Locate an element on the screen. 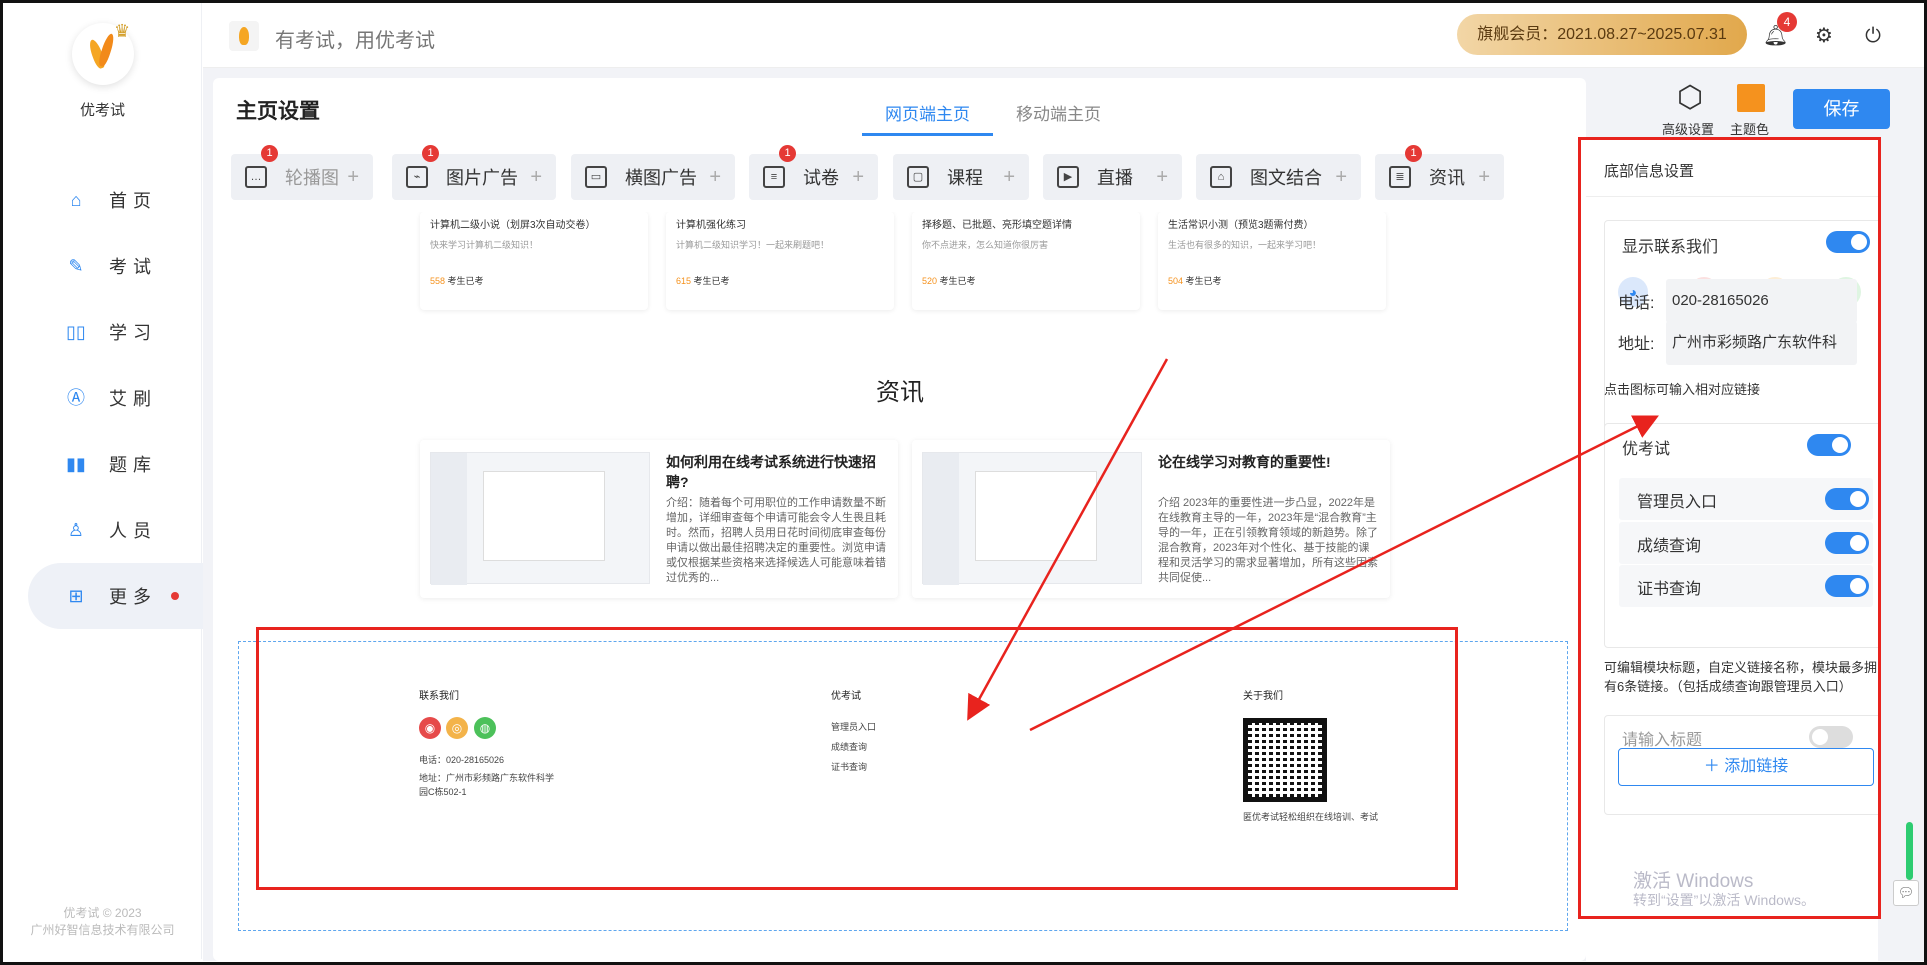  active-tab-underline is located at coordinates (927, 134).